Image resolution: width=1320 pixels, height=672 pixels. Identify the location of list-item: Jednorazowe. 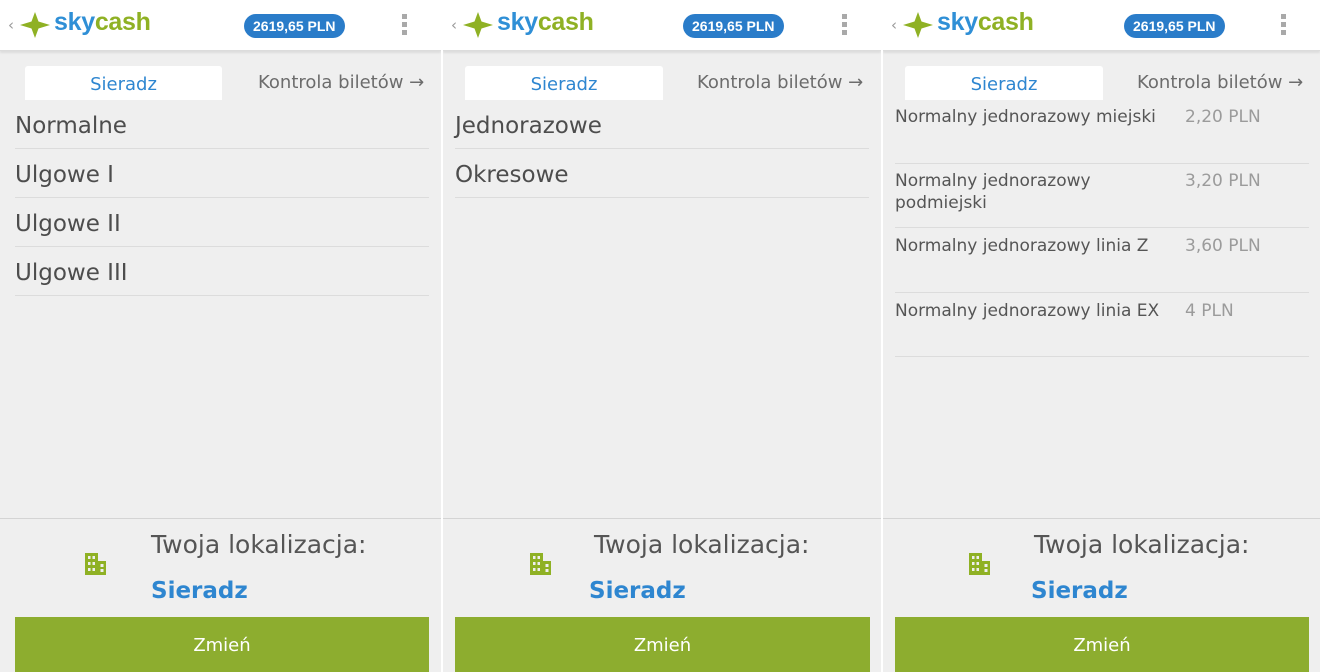
(662, 124).